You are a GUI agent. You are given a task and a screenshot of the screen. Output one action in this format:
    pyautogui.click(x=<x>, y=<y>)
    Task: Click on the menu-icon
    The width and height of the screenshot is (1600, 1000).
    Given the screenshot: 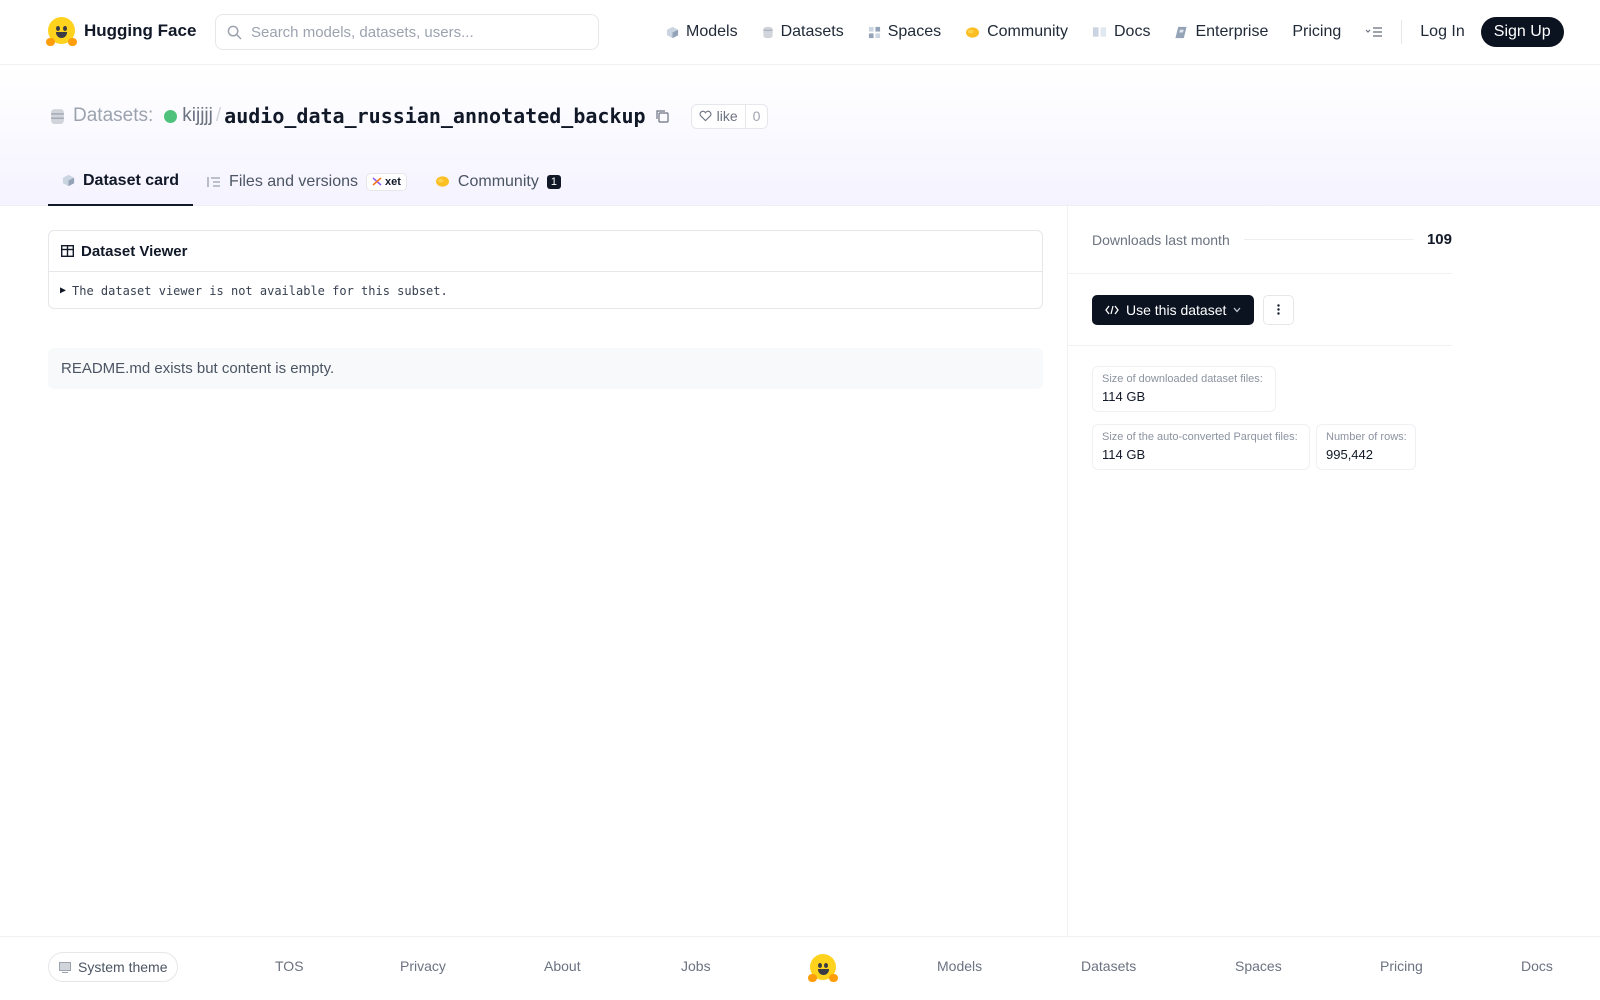 What is the action you would take?
    pyautogui.click(x=1374, y=32)
    